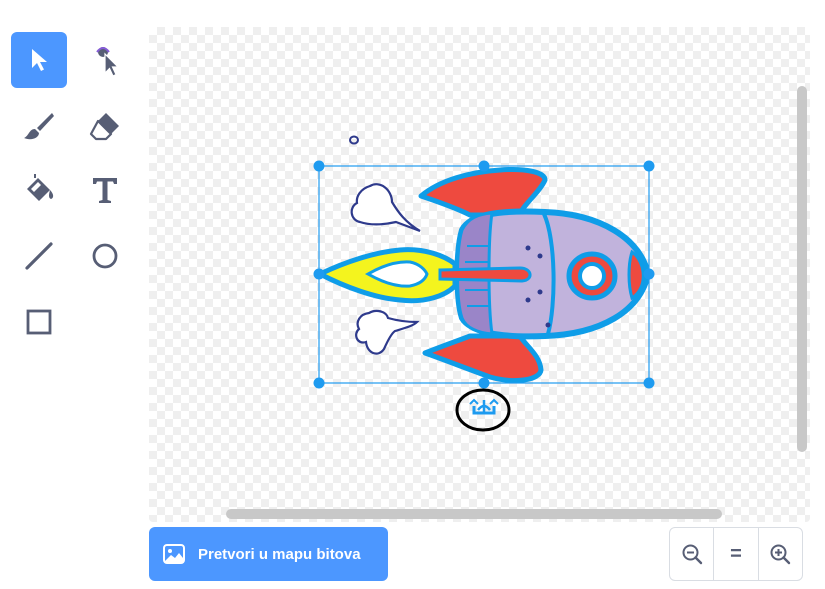 The image size is (825, 589). What do you see at coordinates (319, 274) in the screenshot?
I see `resize-handle-left` at bounding box center [319, 274].